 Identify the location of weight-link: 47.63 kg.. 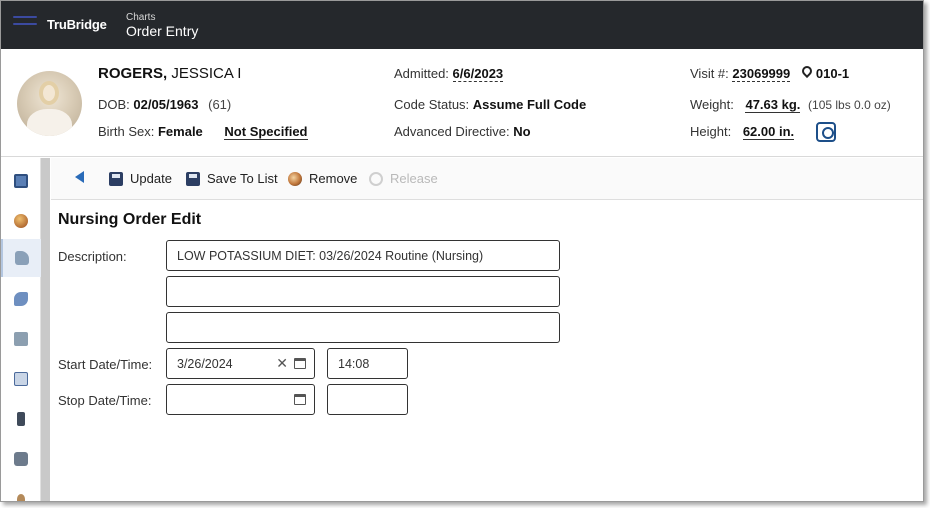
(773, 105).